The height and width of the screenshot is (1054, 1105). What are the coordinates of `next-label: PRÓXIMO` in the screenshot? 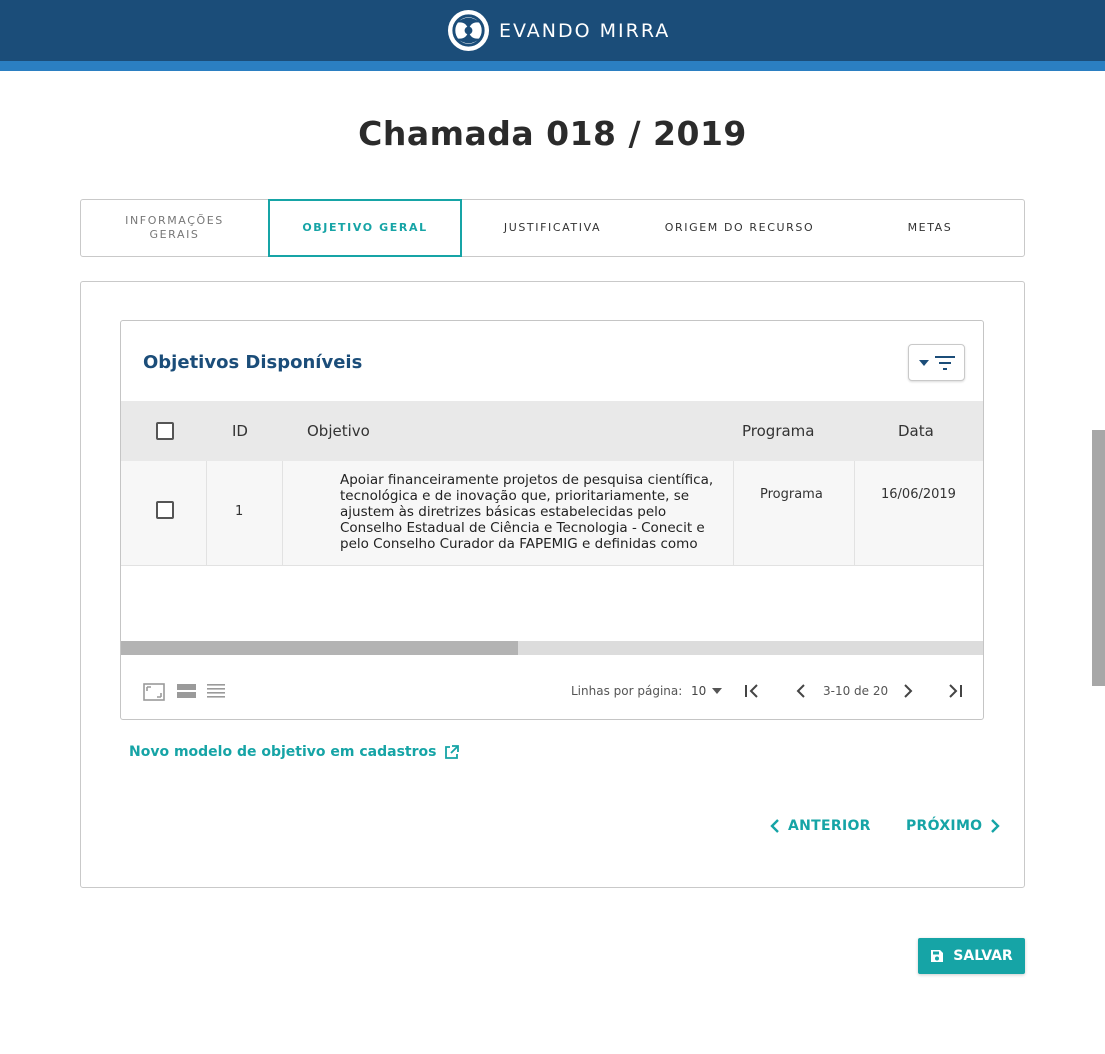 It's located at (944, 826).